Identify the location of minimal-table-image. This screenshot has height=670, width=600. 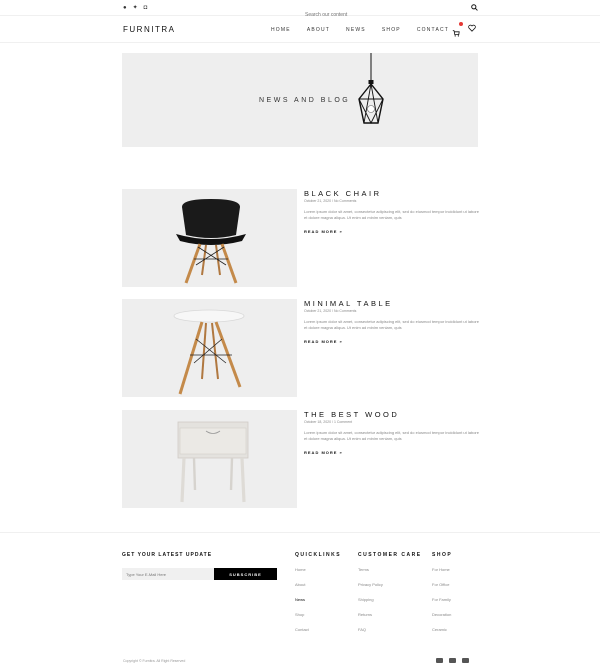
(209, 352).